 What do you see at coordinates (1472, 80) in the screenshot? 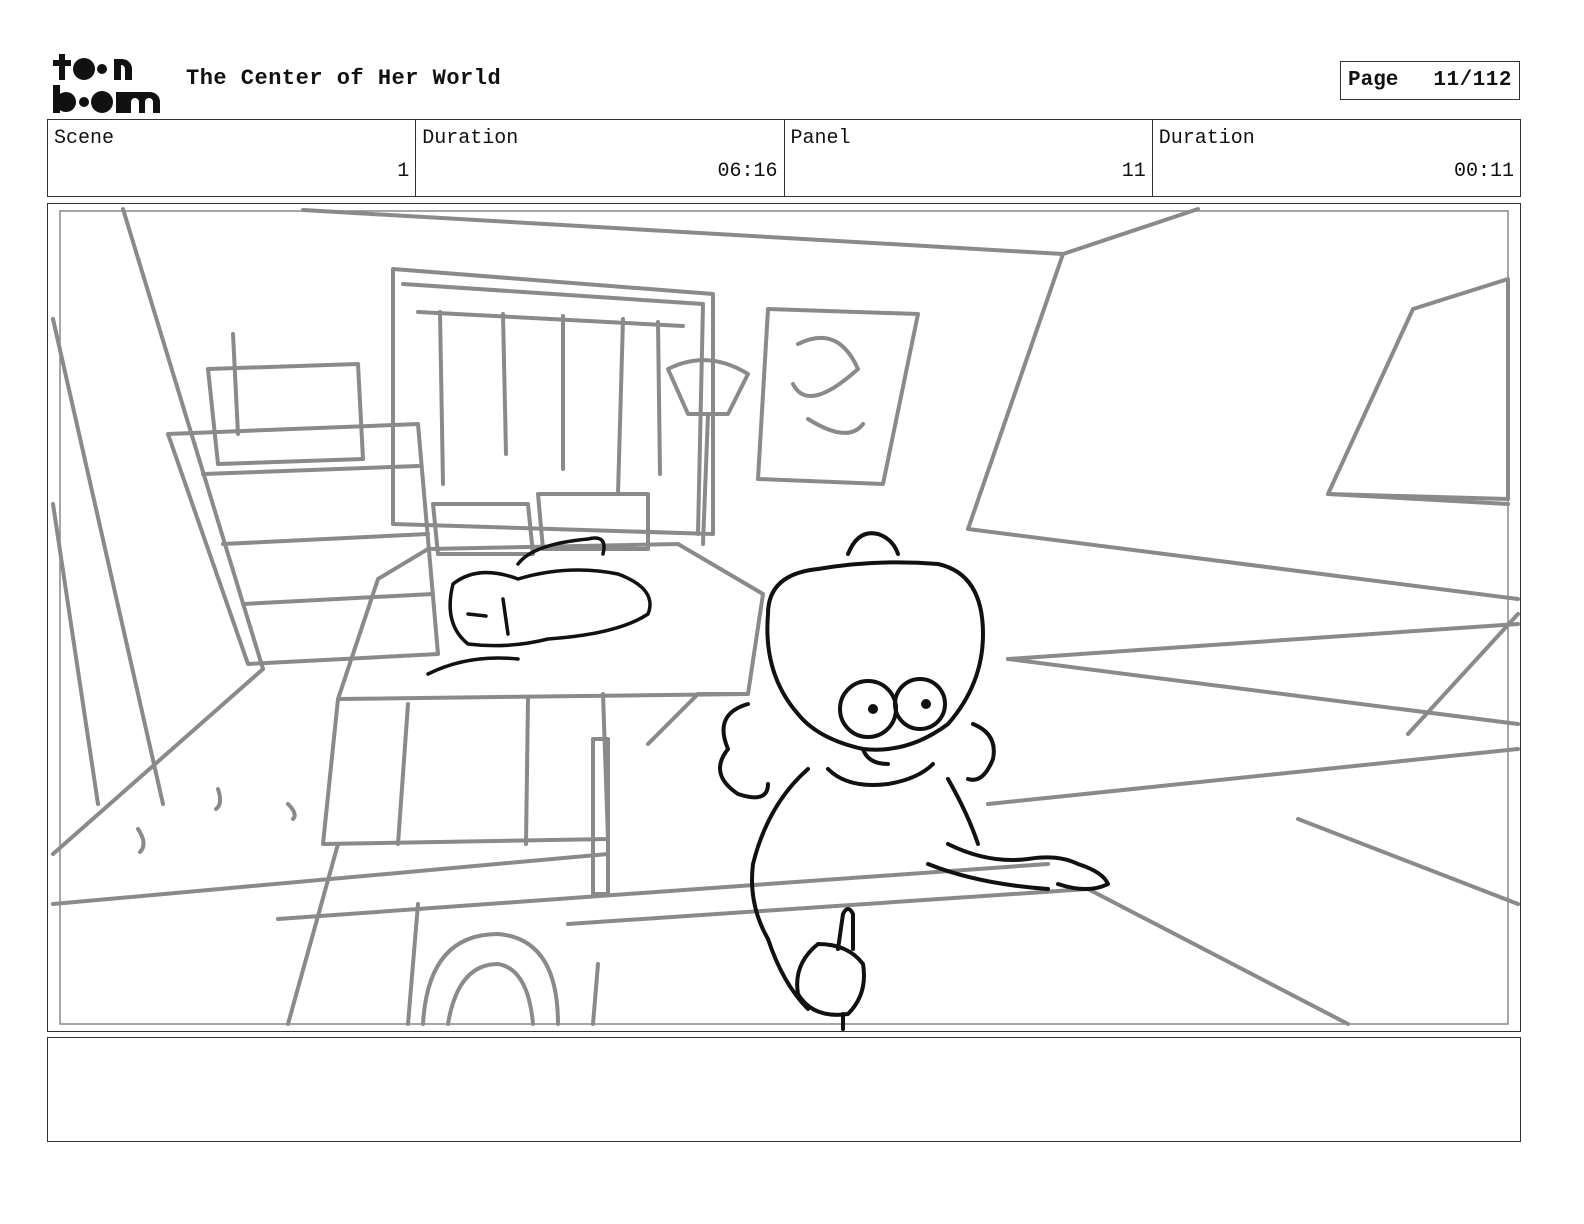
I see `page-number: 11/112` at bounding box center [1472, 80].